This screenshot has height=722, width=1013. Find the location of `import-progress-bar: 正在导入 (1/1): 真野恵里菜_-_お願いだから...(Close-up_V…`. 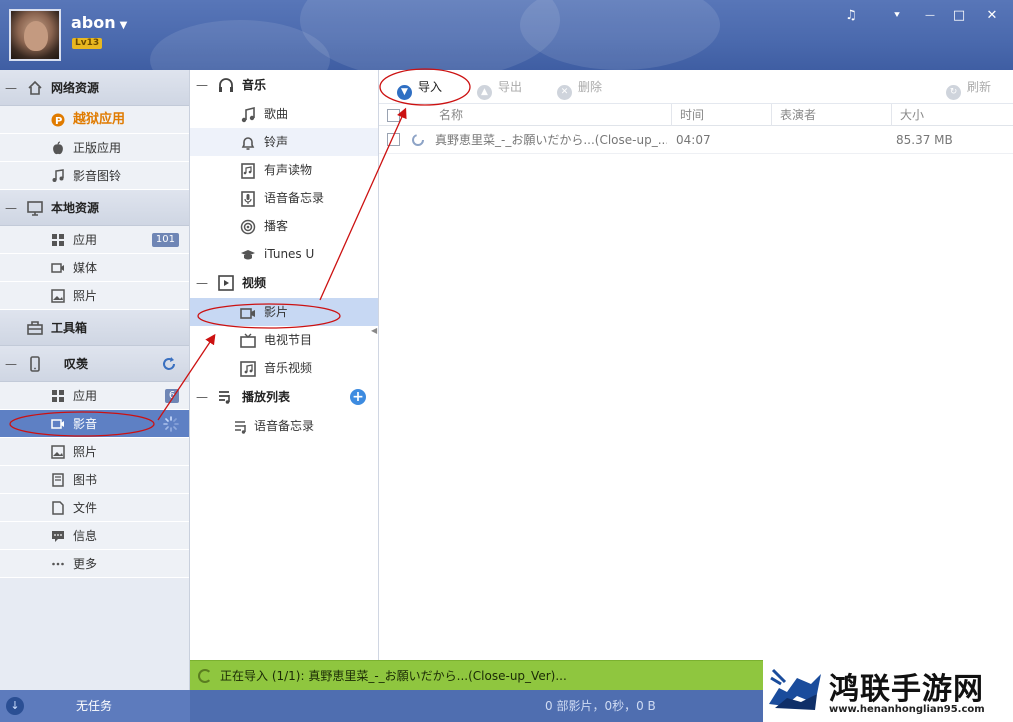

import-progress-bar: 正在导入 (1/1): 真野恵里菜_-_お願いだから...(Close-up_V… is located at coordinates (476, 675).